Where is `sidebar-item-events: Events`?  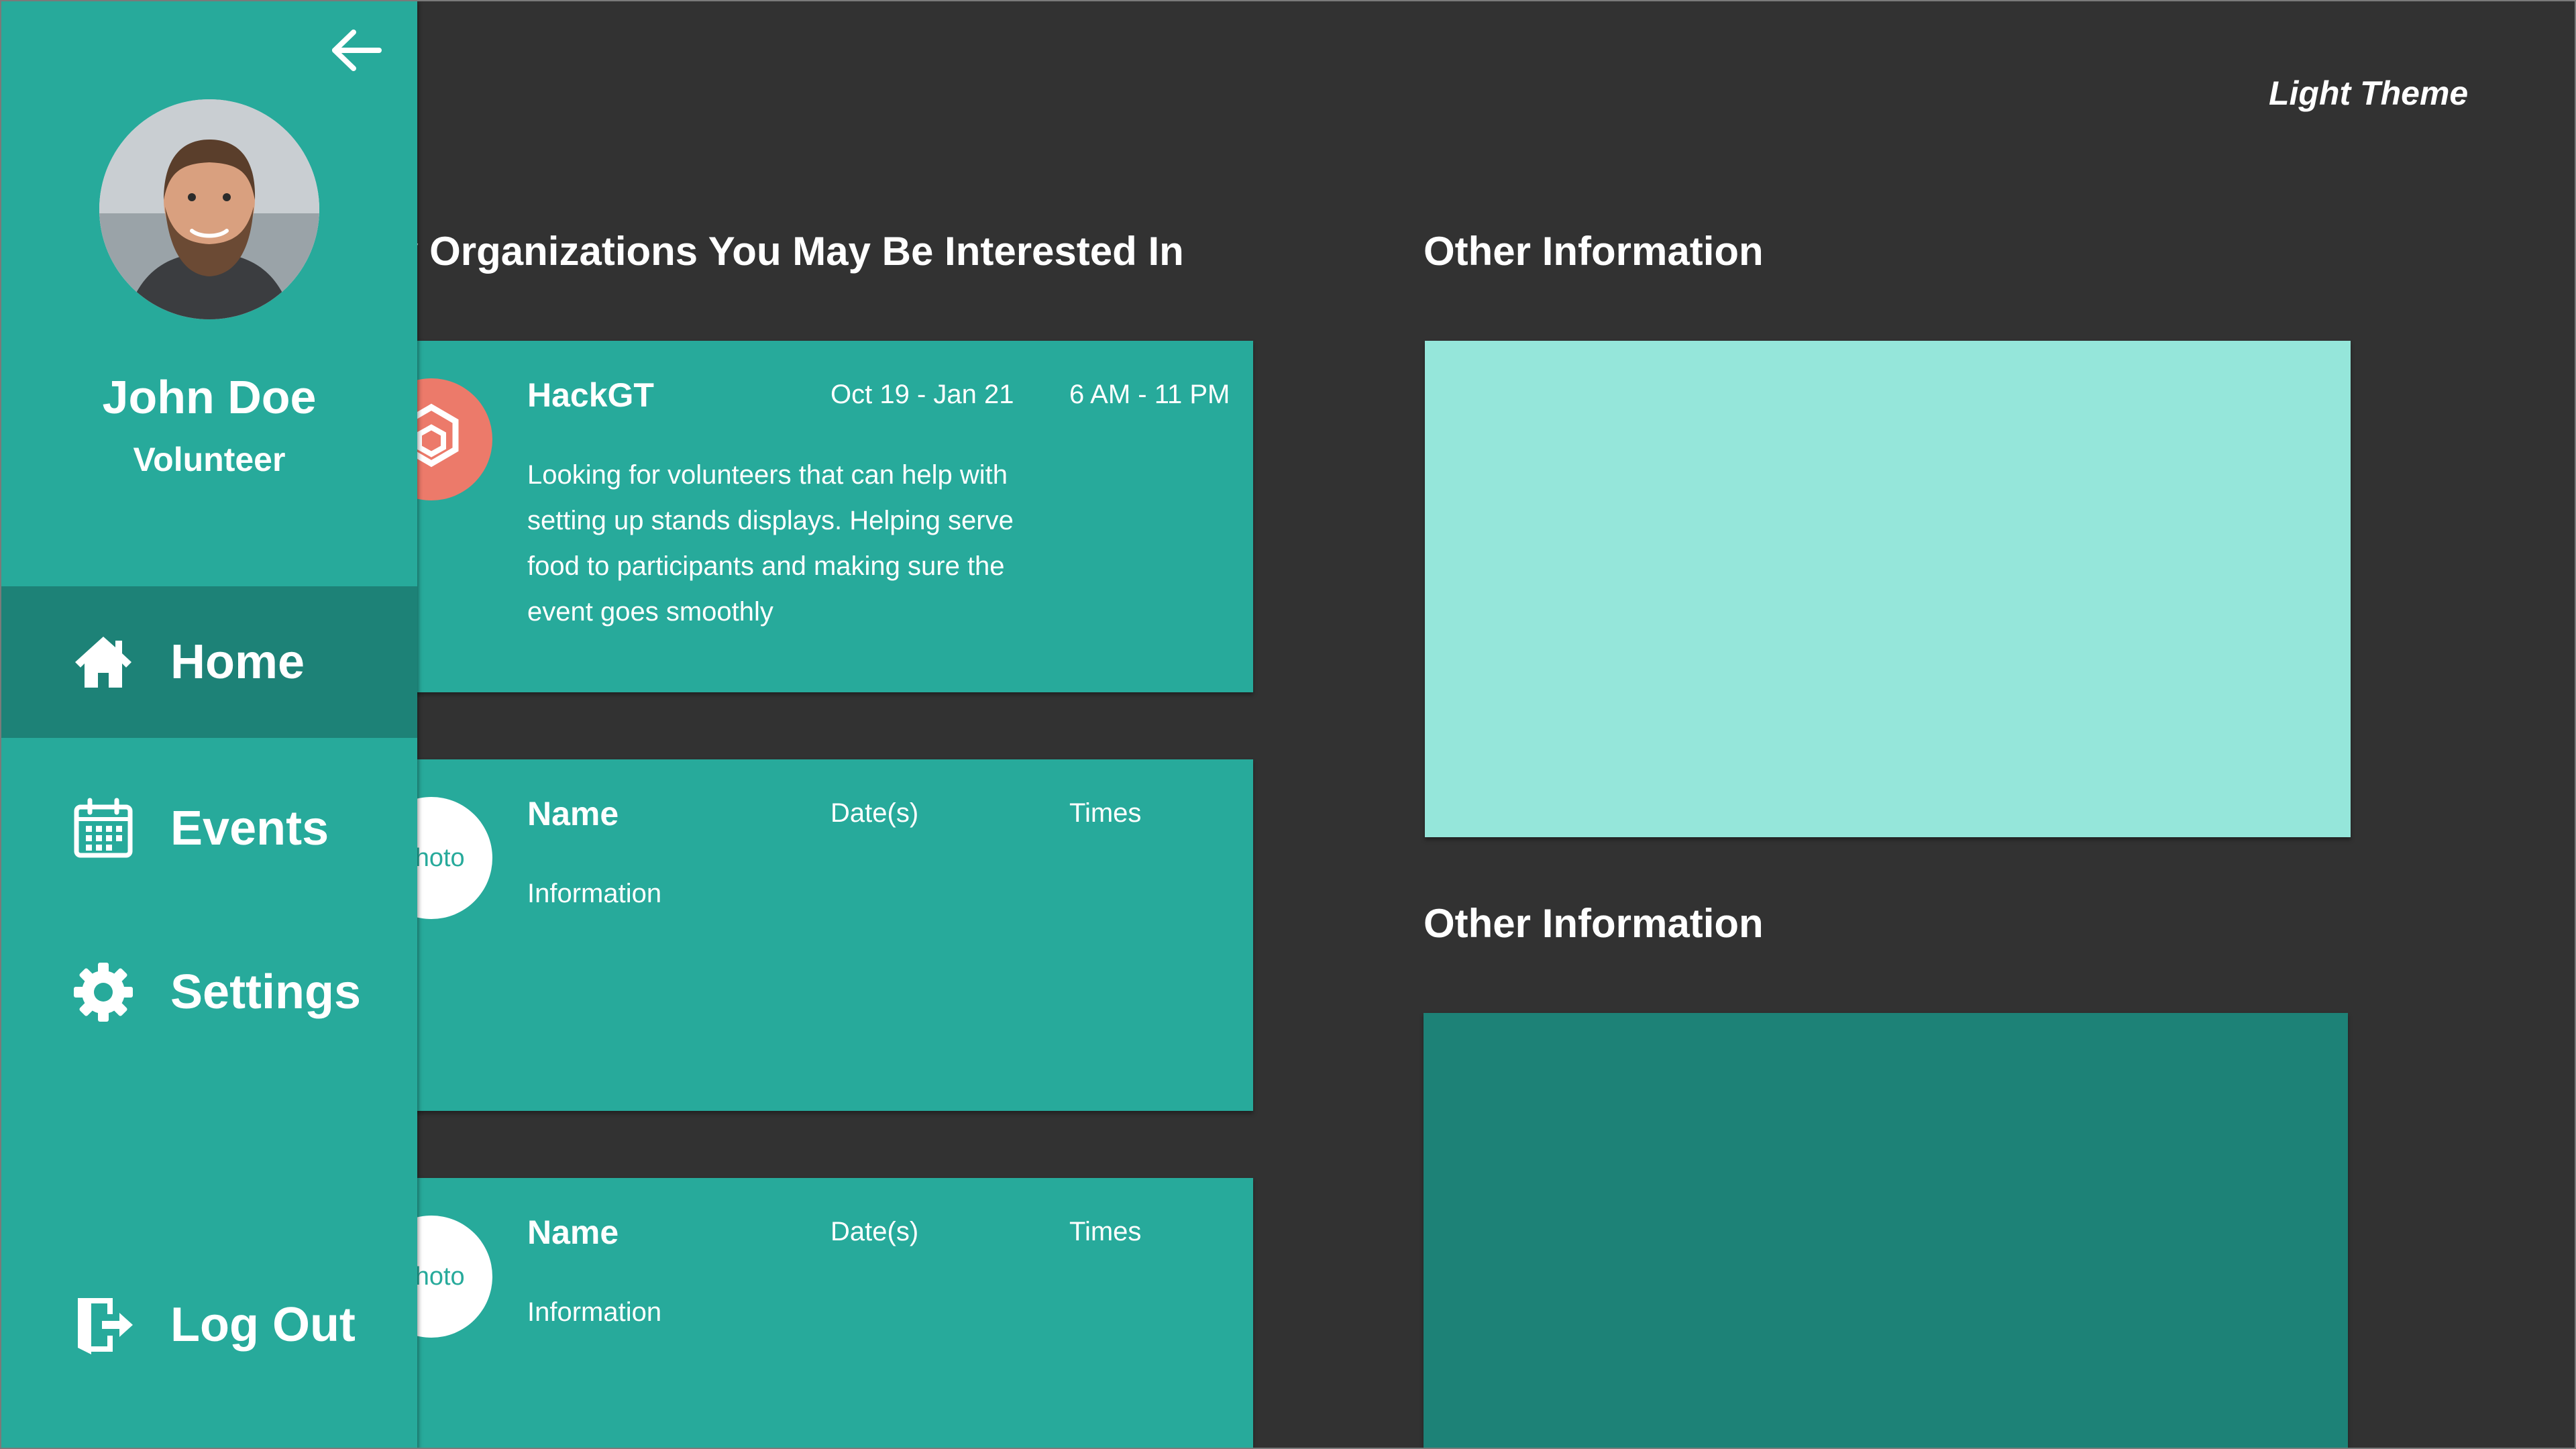
sidebar-item-events: Events is located at coordinates (209, 828).